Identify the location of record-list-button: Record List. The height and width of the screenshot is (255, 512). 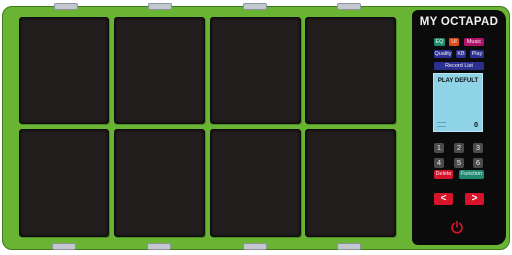
(459, 66).